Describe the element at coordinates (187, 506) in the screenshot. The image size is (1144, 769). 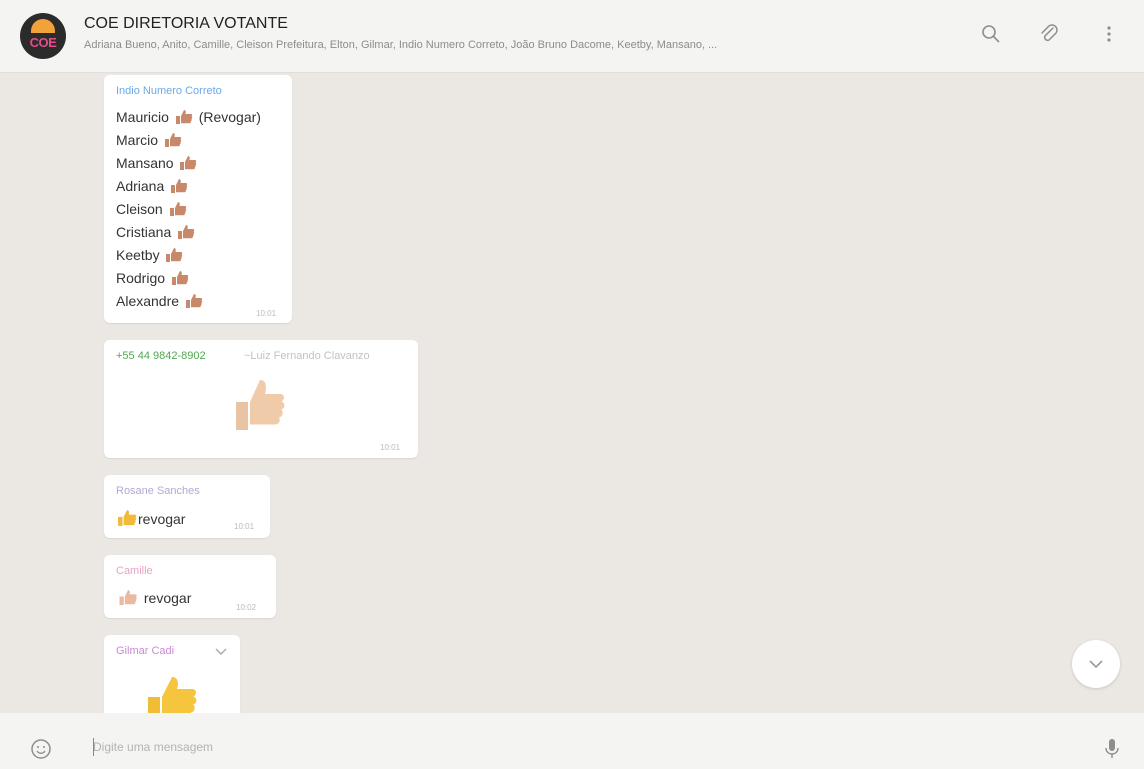
I see `message-bubble: Rosane Sanches revogar 10:01` at that location.